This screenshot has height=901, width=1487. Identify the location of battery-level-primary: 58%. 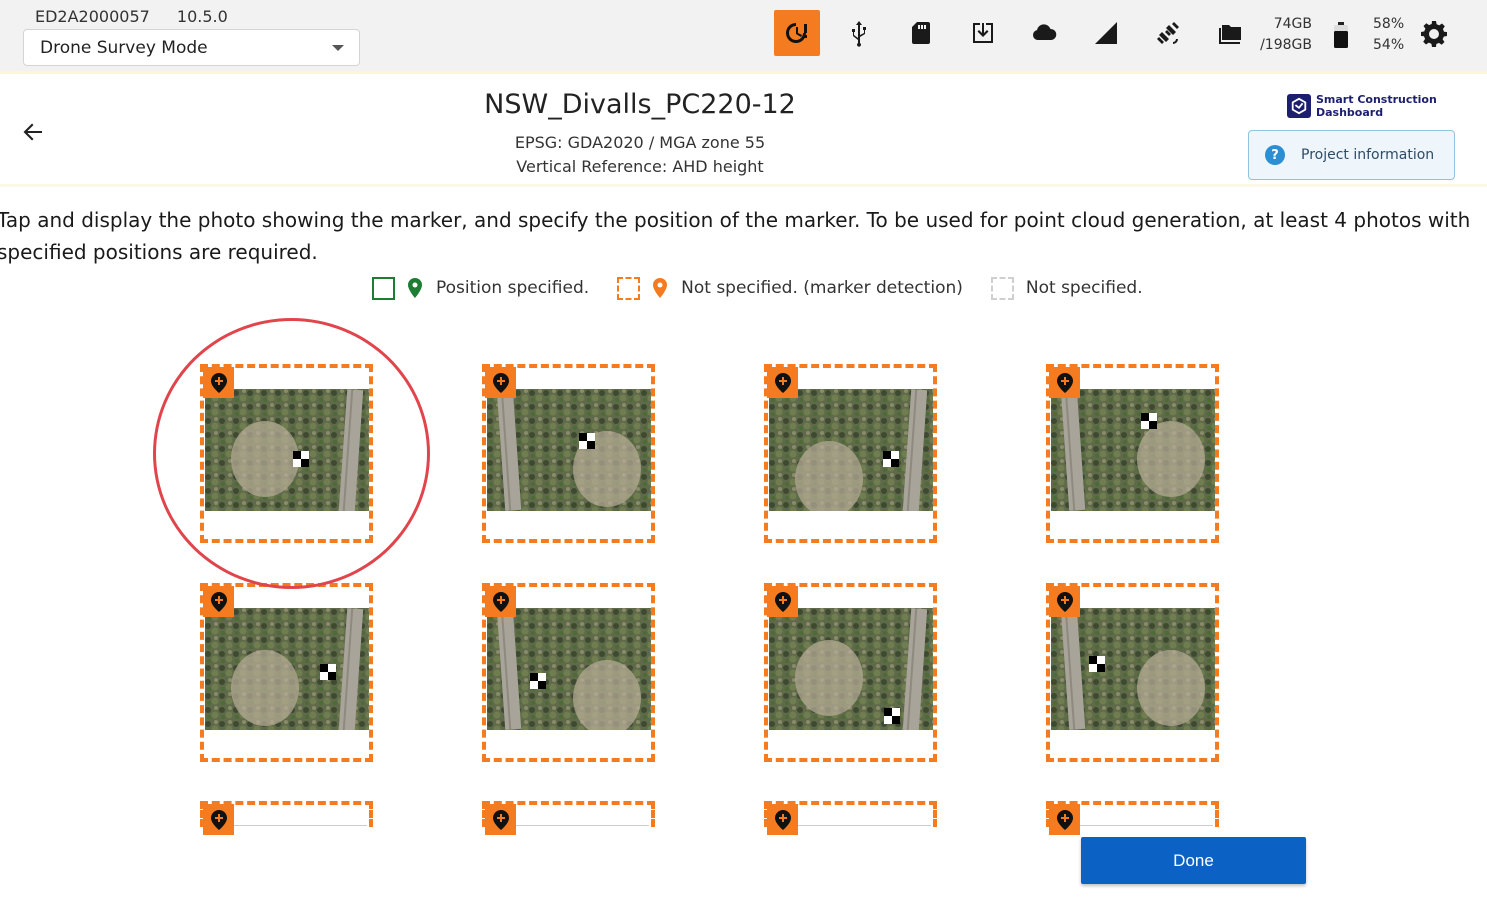
(1389, 24).